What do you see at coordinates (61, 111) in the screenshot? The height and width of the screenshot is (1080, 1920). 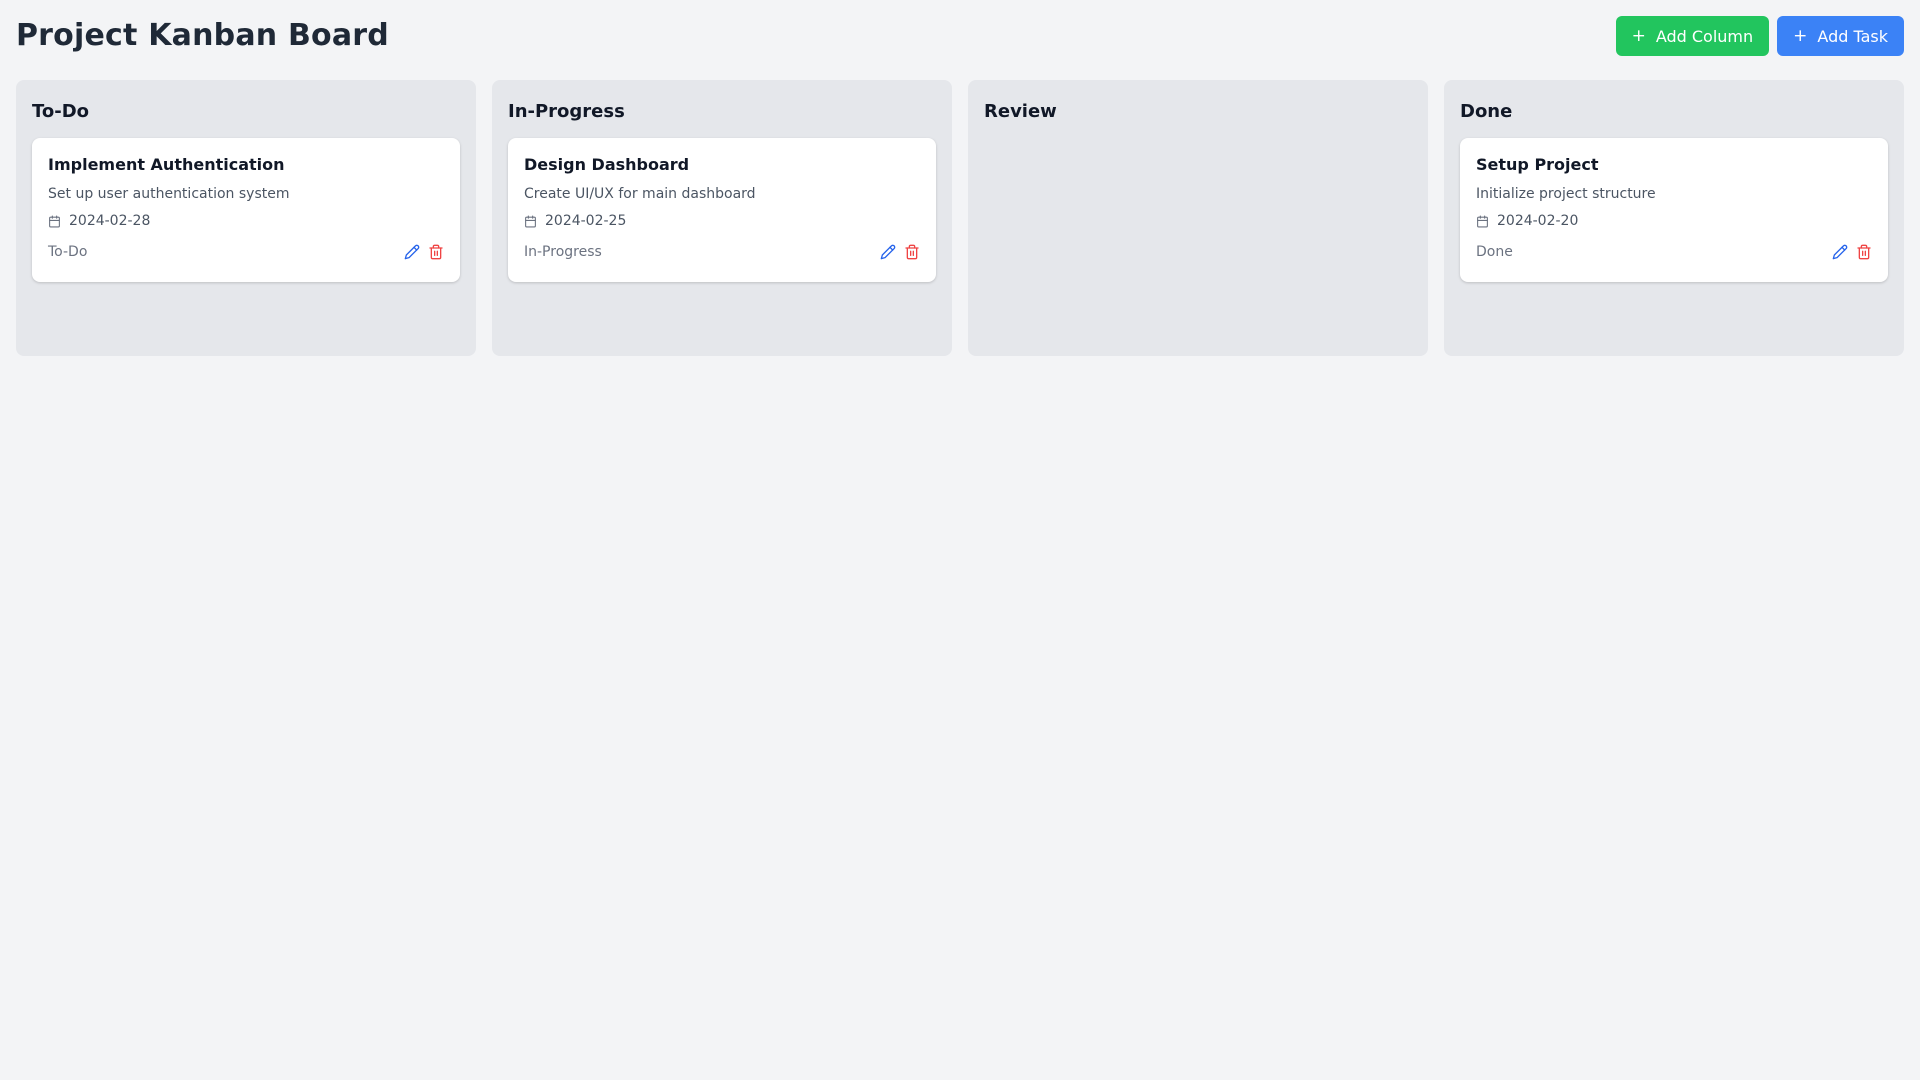 I see `column-title: To-Do` at bounding box center [61, 111].